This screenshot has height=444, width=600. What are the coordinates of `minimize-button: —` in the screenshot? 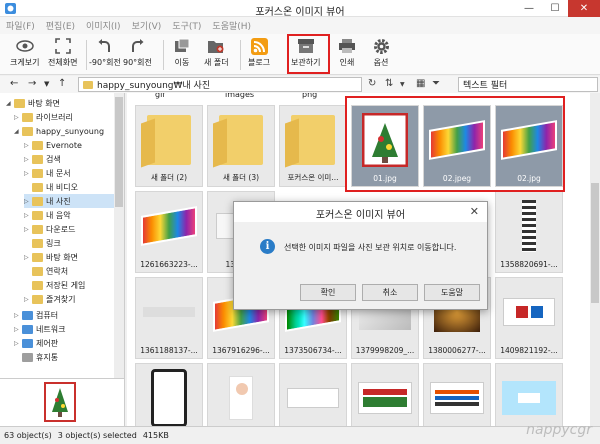 It's located at (529, 8).